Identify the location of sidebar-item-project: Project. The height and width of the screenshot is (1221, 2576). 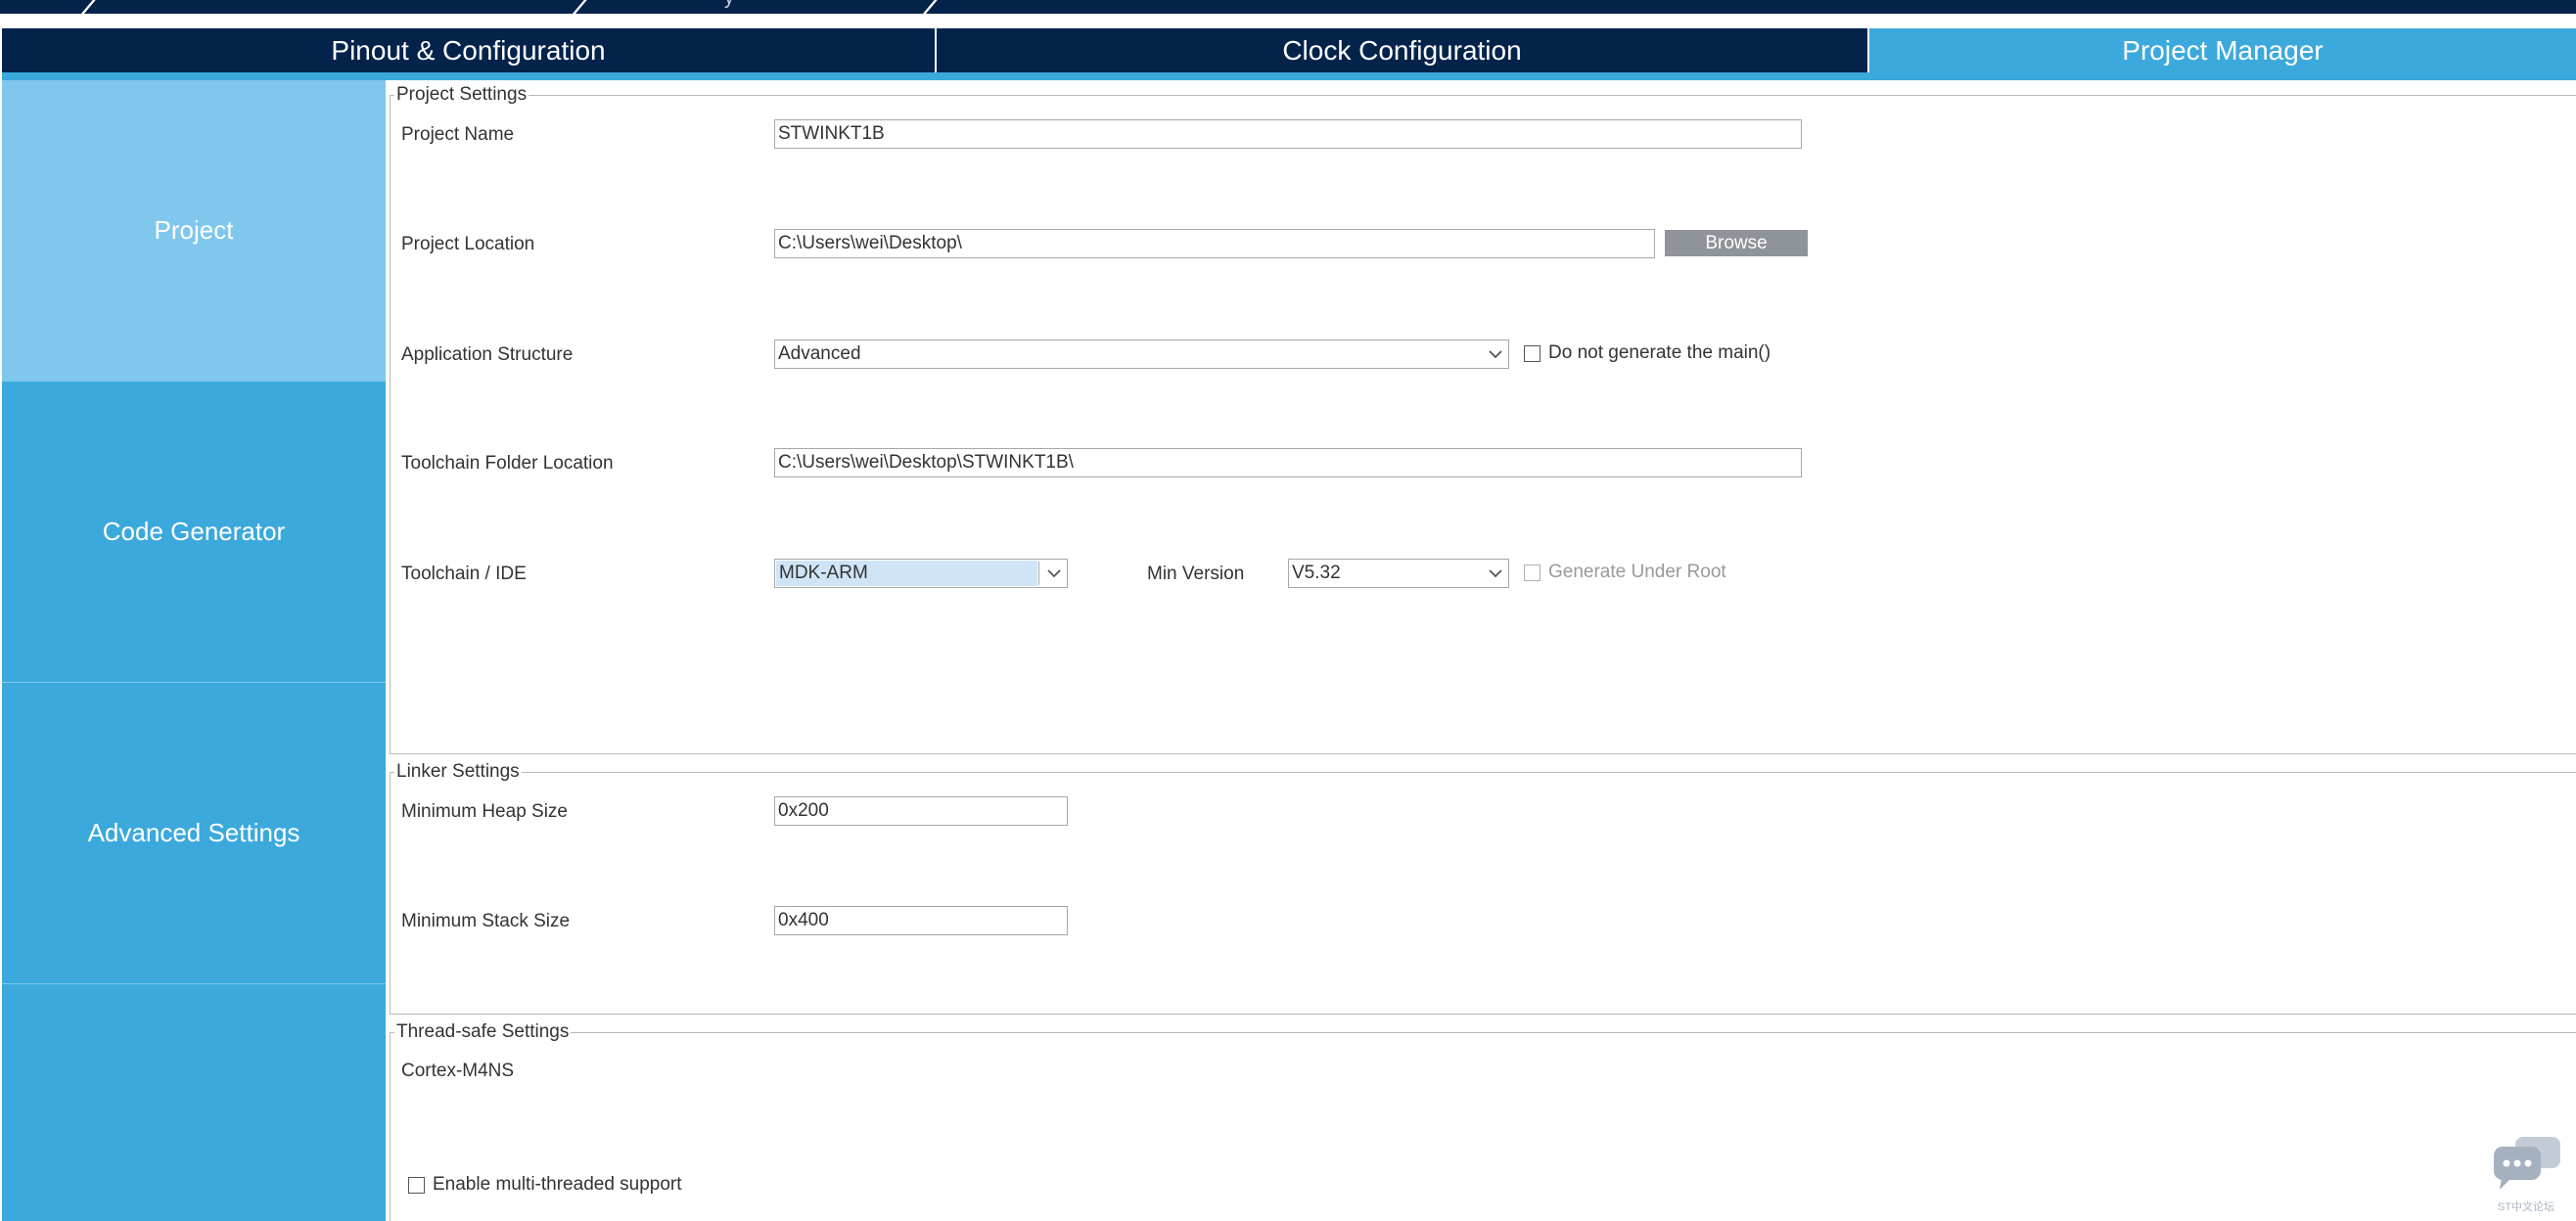
(194, 231).